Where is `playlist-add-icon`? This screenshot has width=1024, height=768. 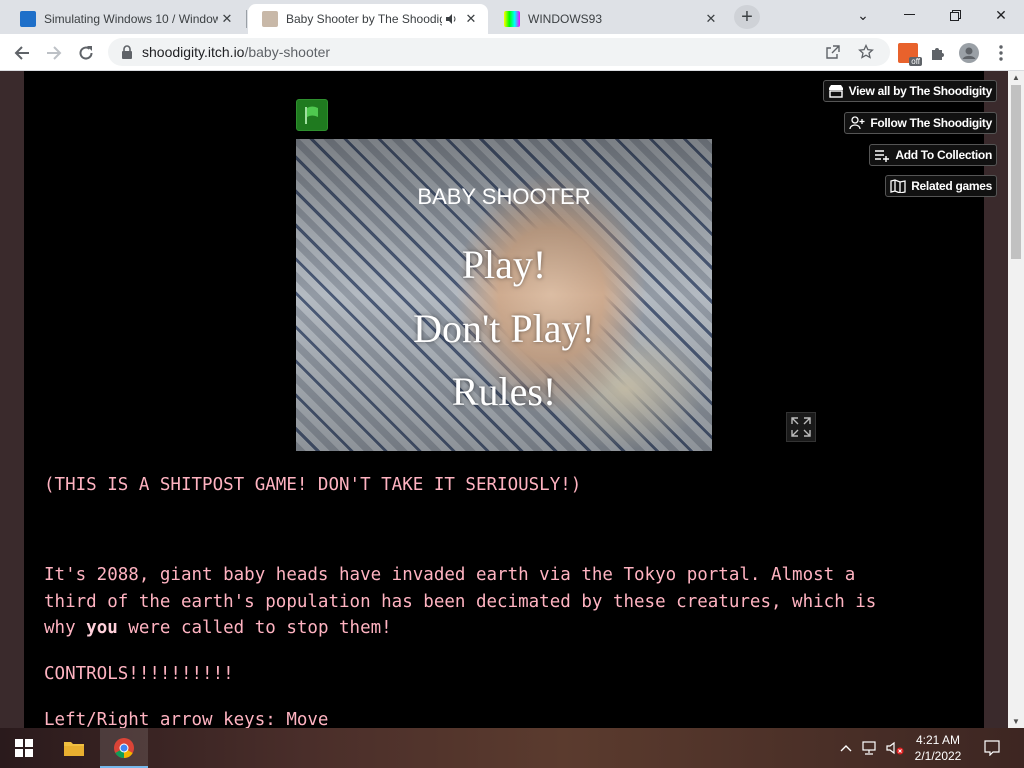 playlist-add-icon is located at coordinates (882, 156).